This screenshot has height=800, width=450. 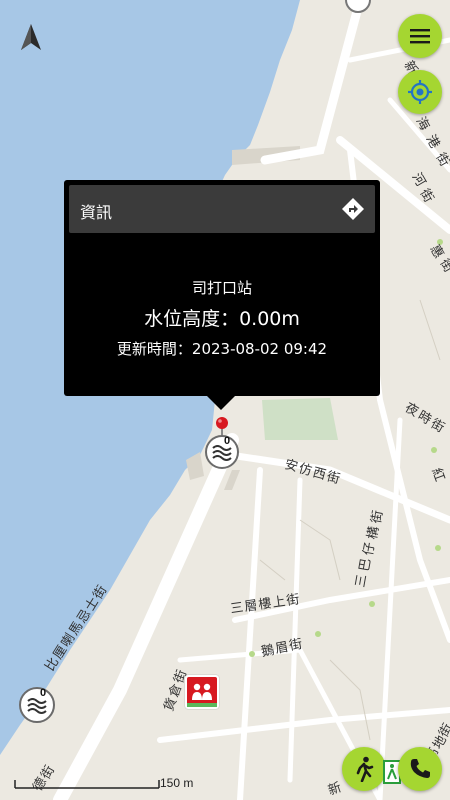 What do you see at coordinates (300, 419) in the screenshot?
I see `park-area` at bounding box center [300, 419].